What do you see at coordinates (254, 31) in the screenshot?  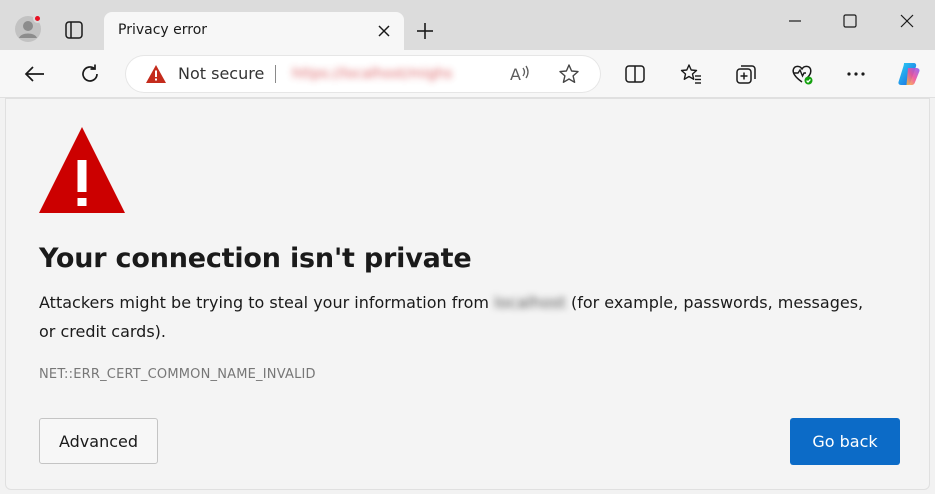 I see `tab-privacy-error: Privacy error` at bounding box center [254, 31].